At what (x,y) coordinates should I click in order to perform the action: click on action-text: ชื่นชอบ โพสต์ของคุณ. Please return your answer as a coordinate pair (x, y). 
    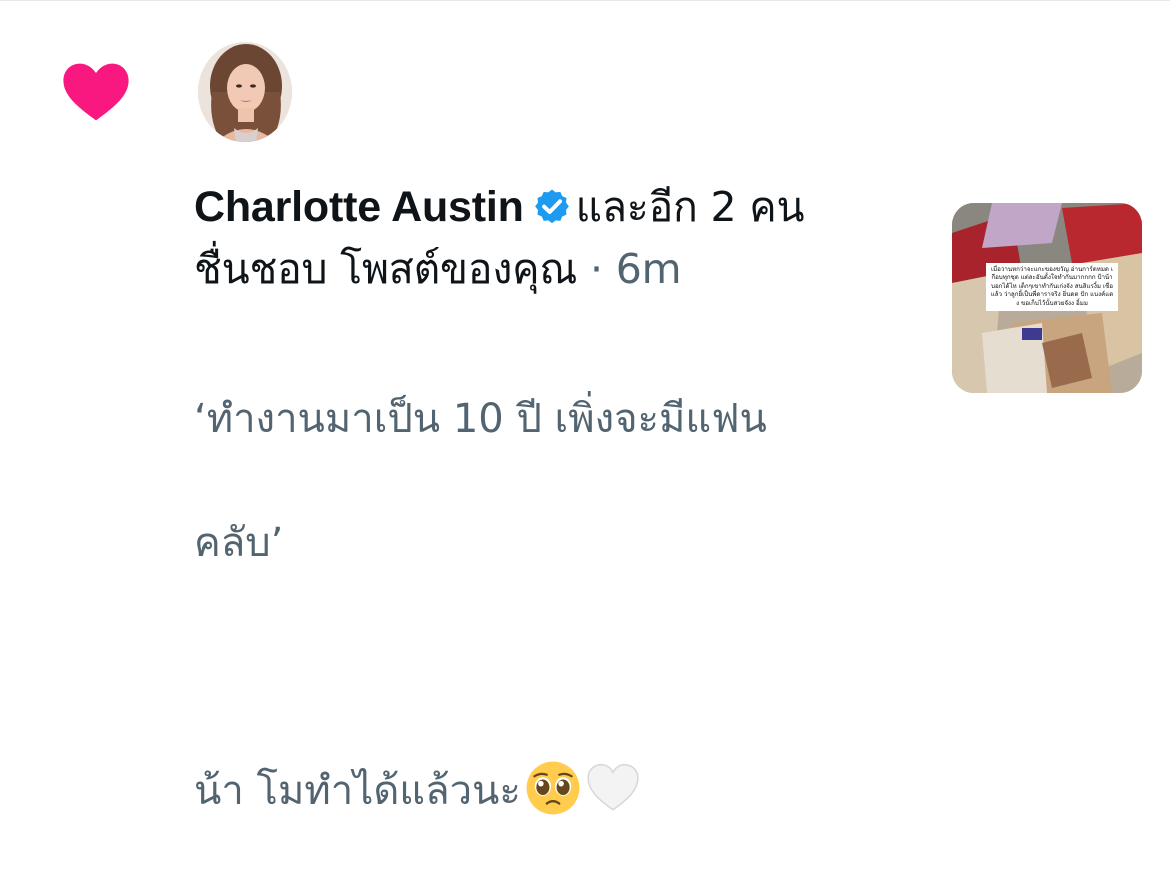
    Looking at the image, I should click on (386, 269).